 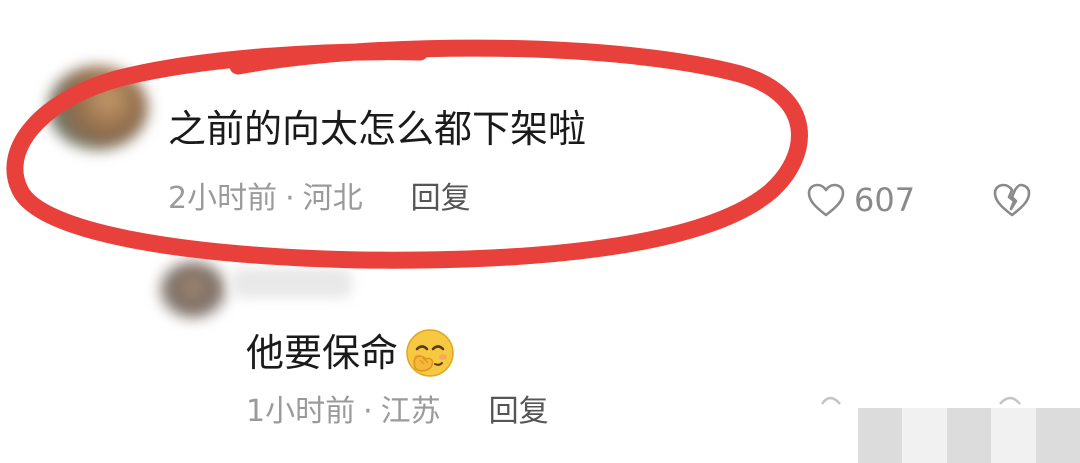 I want to click on broken-heart-icon, so click(x=1012, y=200).